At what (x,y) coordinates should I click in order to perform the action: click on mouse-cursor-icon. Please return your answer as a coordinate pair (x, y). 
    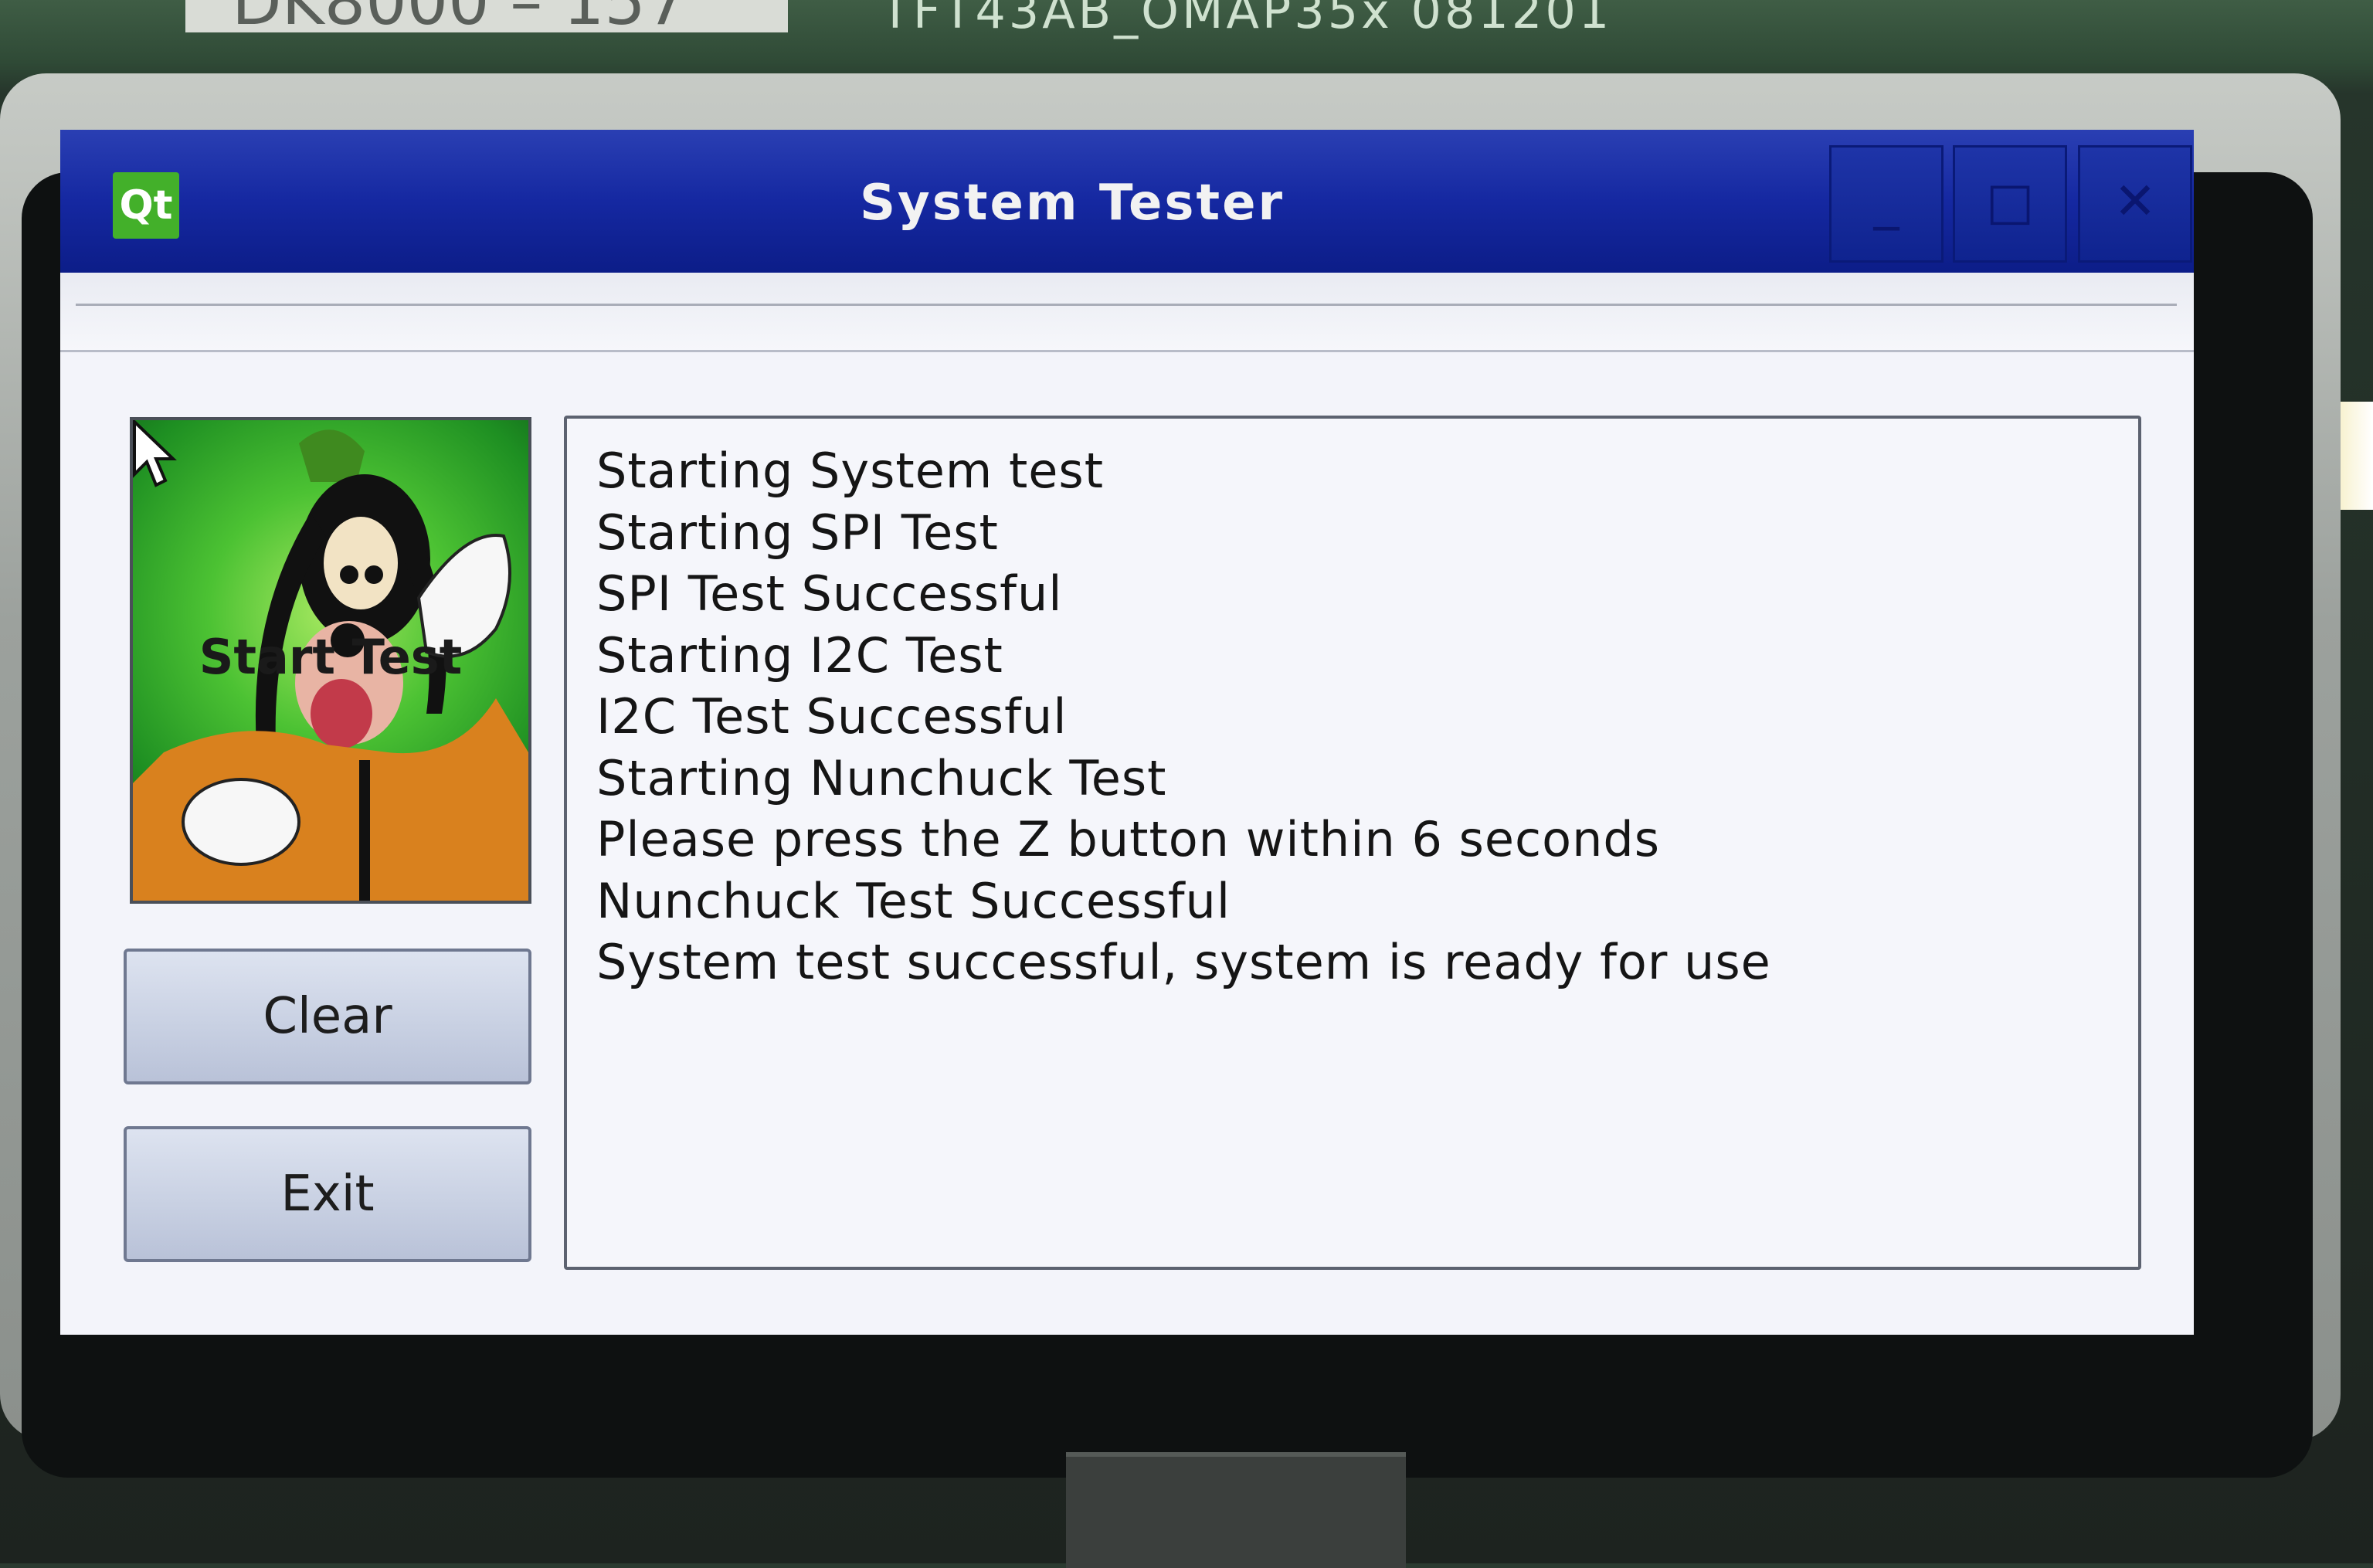
    Looking at the image, I should click on (155, 454).